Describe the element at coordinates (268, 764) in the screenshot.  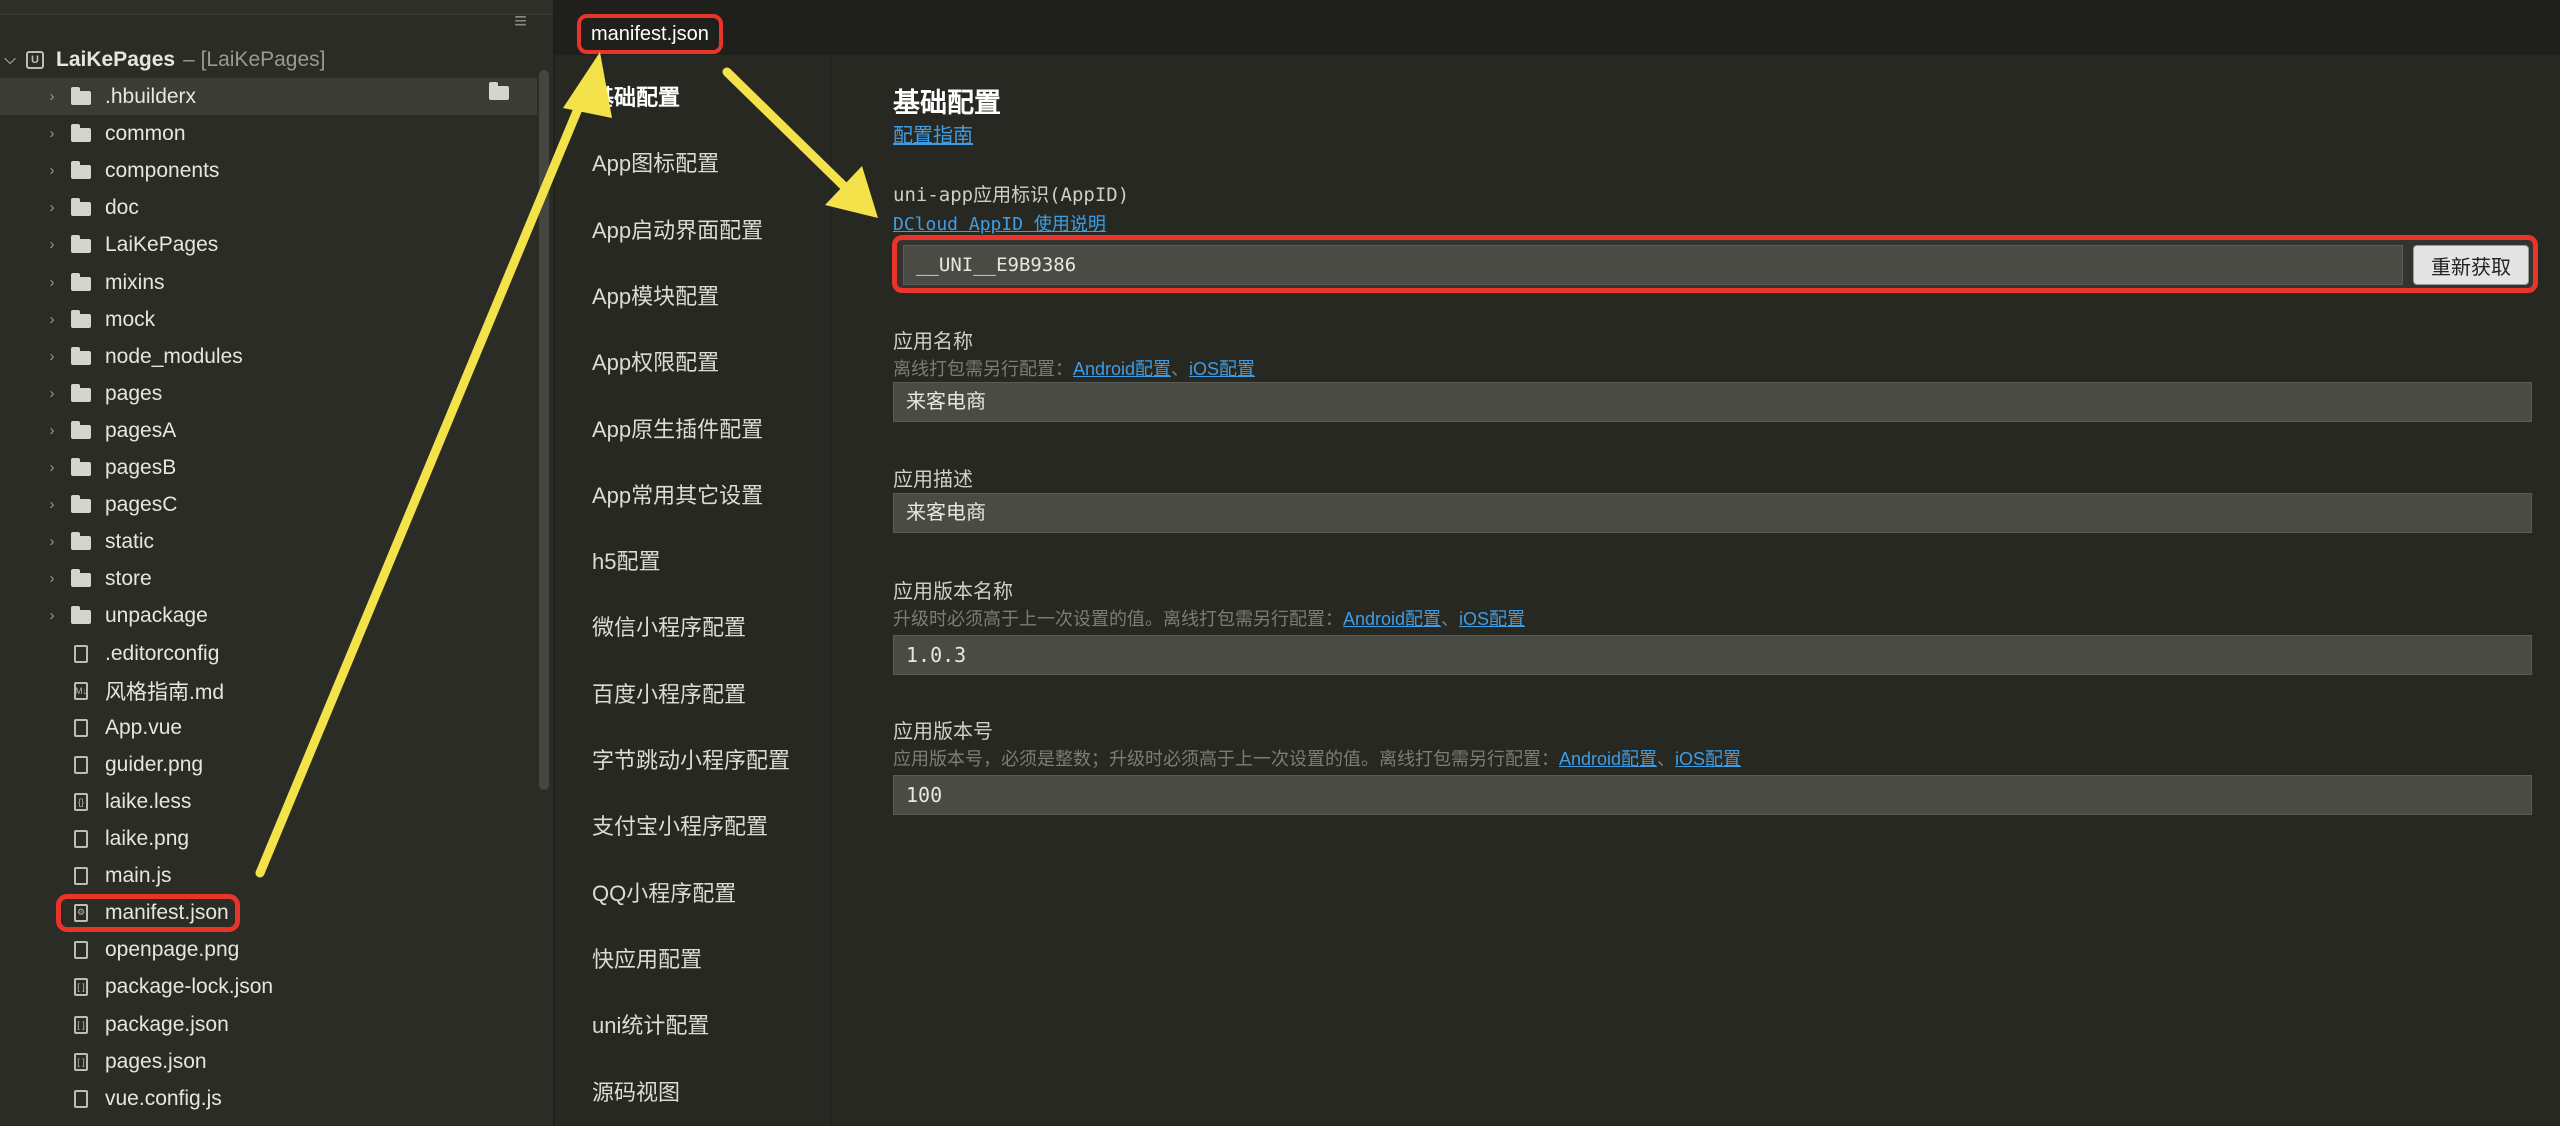
I see `tree-file-item: guider.png` at that location.